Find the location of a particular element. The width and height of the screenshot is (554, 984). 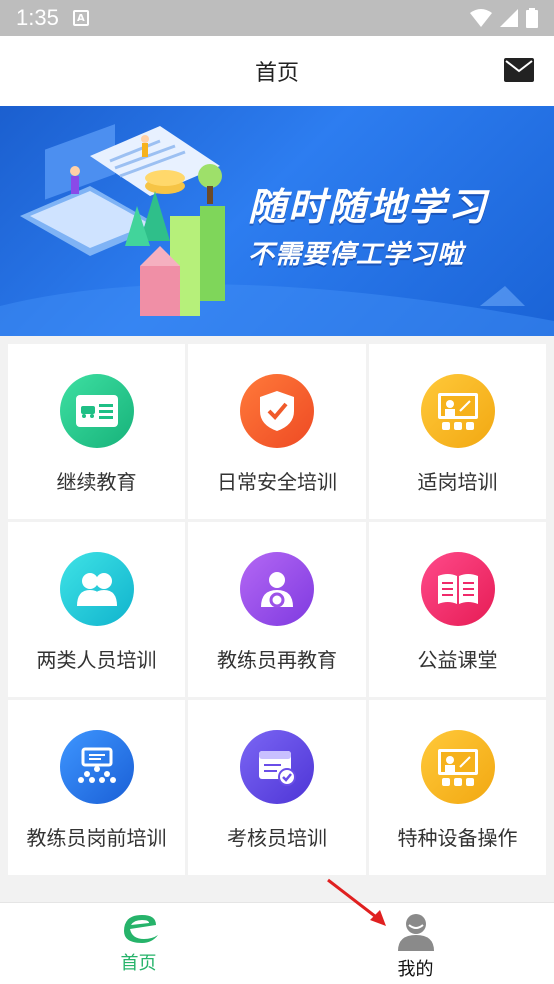

category-job-fit: 适岗培训 is located at coordinates (457, 431).